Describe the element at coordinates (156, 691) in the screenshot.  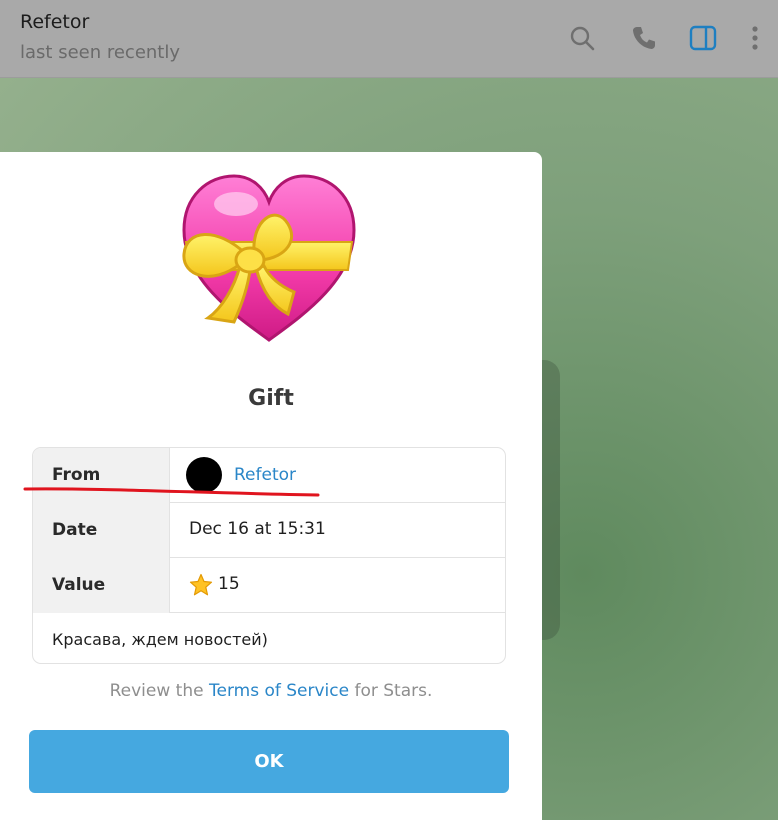
I see `terms-prefix: Review the` at that location.